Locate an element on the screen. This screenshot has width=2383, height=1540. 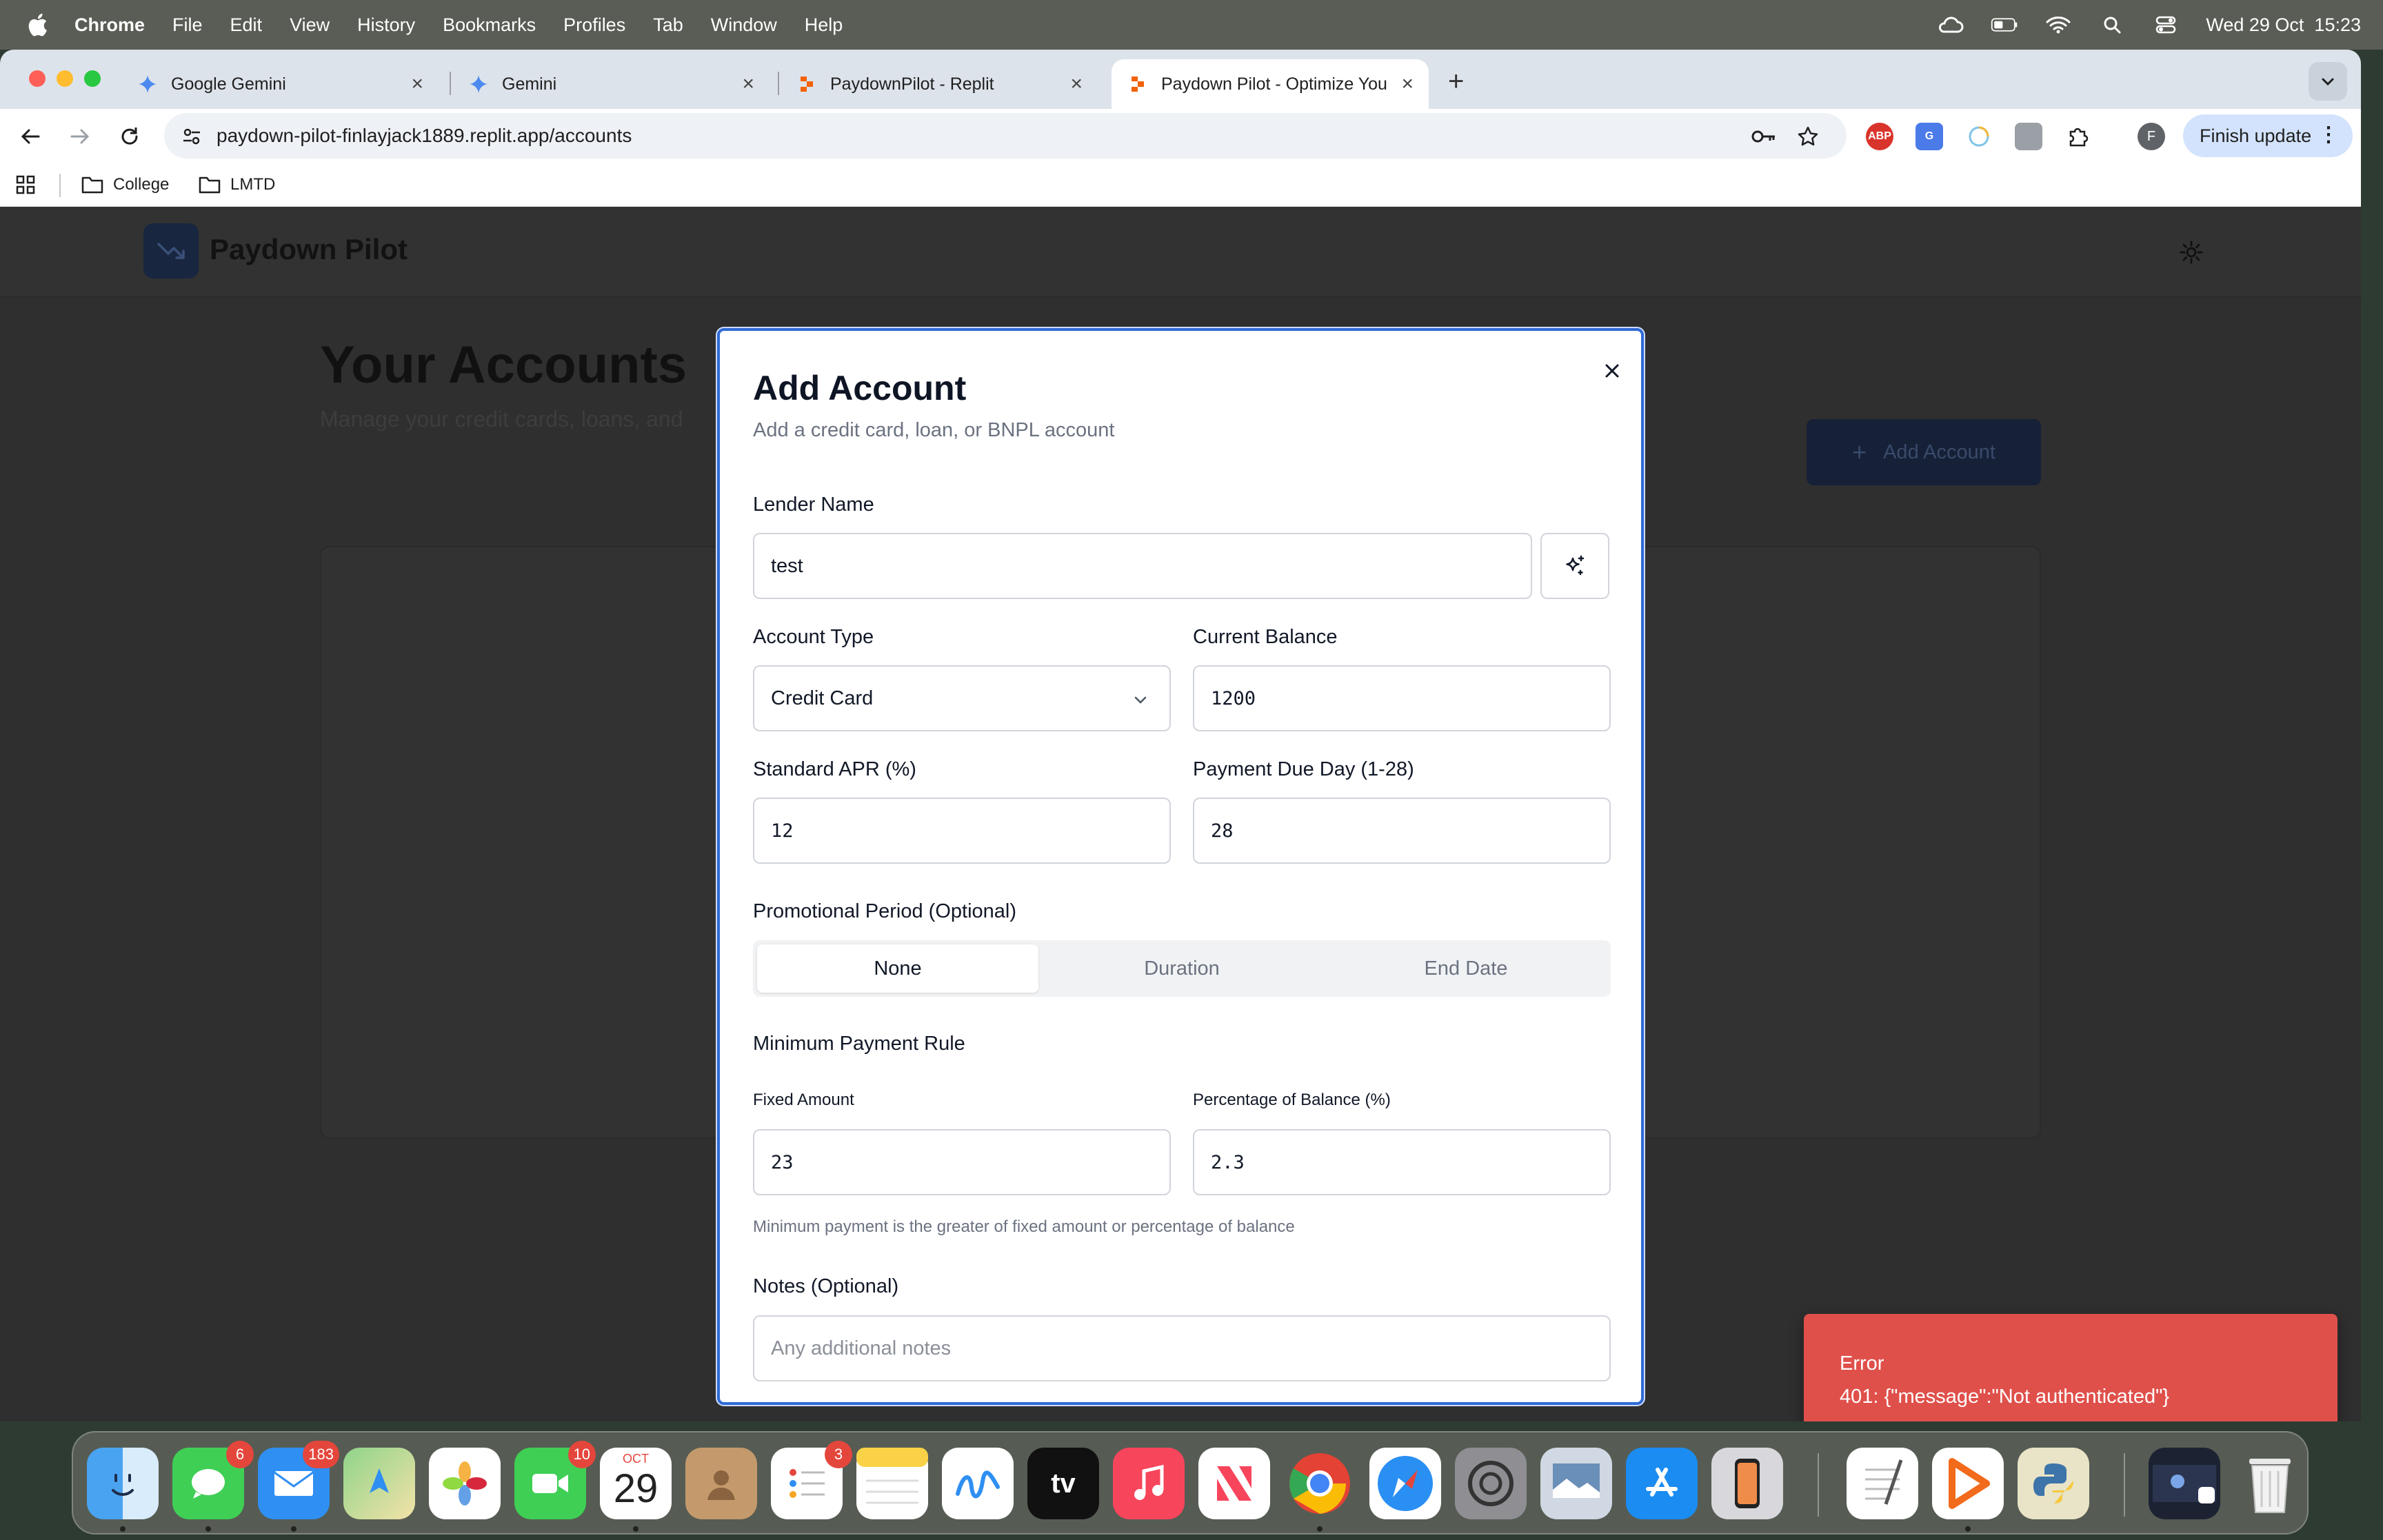
wifi-icon is located at coordinates (2058, 25).